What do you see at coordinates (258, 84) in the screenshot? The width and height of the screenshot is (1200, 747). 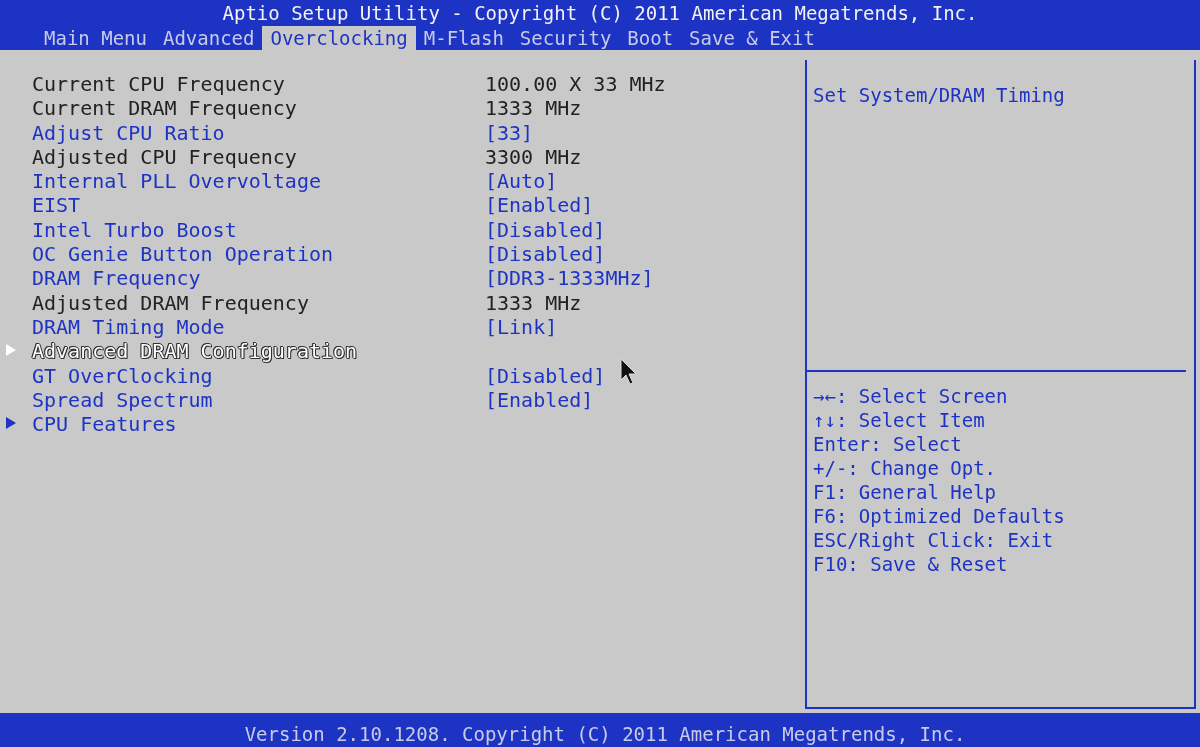 I see `setting-label: Current CPU Frequency` at bounding box center [258, 84].